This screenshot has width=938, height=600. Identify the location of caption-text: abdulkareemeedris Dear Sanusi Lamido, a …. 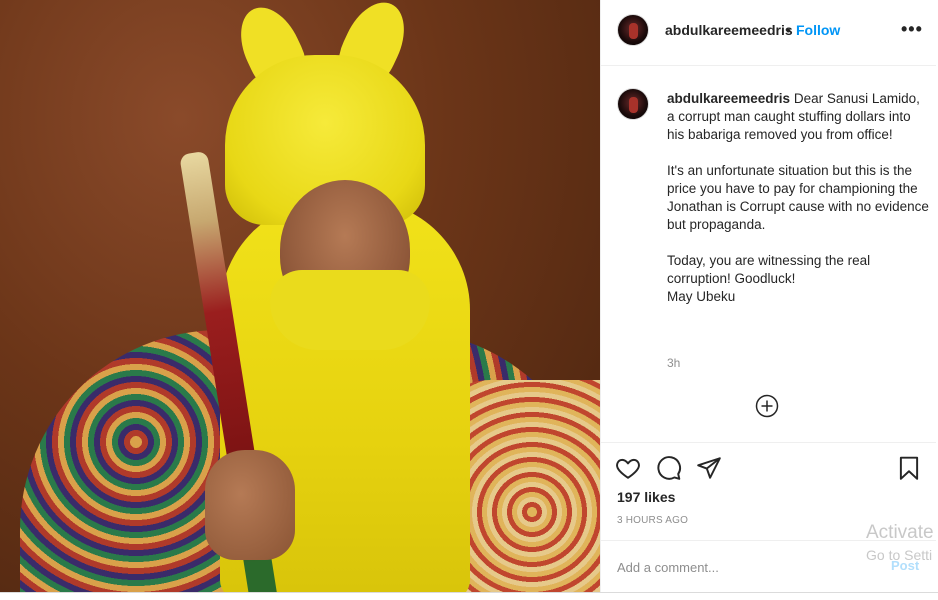
(798, 198).